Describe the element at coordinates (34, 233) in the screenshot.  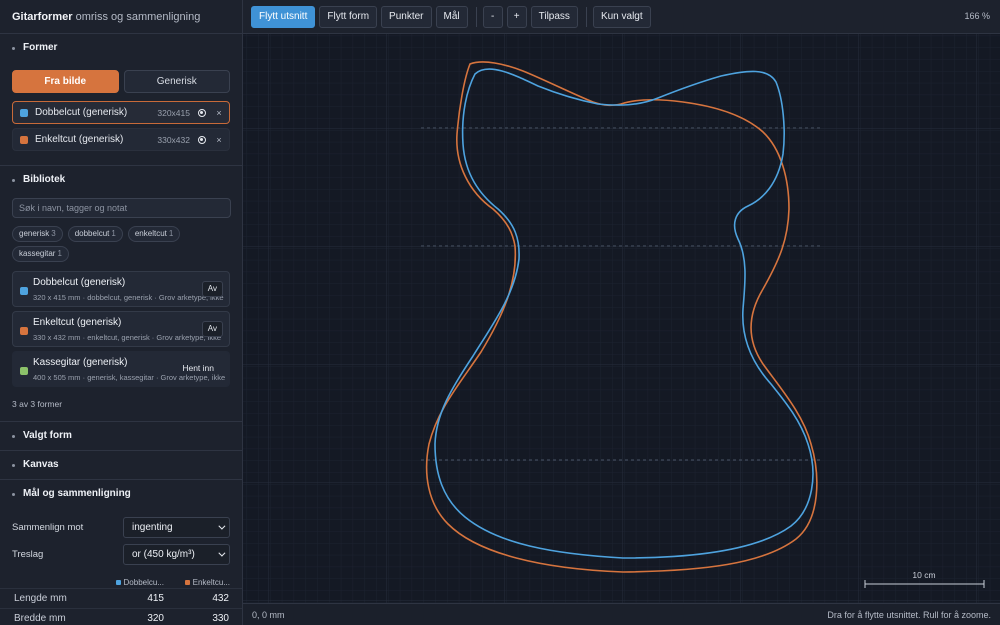
I see `tag-label: generisk` at that location.